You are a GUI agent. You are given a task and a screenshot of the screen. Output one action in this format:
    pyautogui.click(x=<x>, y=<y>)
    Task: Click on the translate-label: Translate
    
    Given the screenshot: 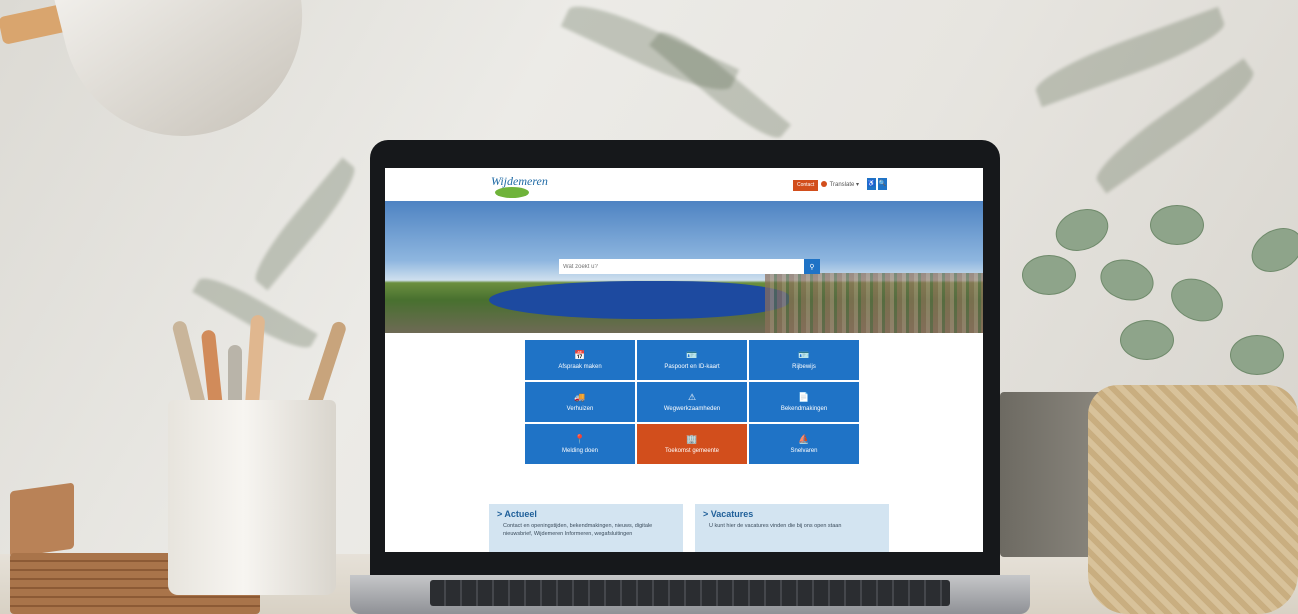 What is the action you would take?
    pyautogui.click(x=842, y=185)
    